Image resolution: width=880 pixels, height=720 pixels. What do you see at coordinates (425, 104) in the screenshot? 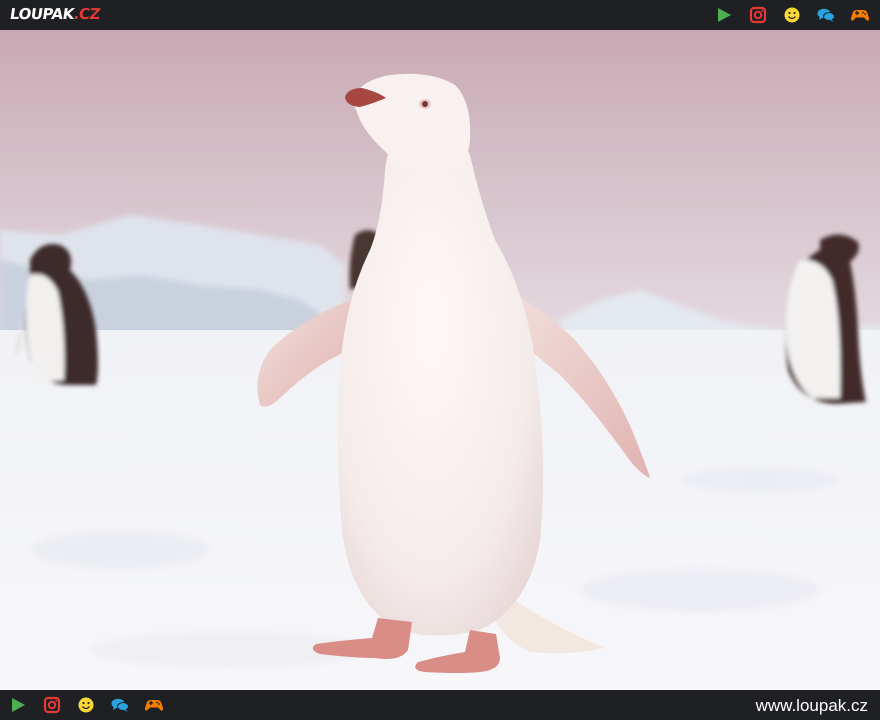
I see `eye` at bounding box center [425, 104].